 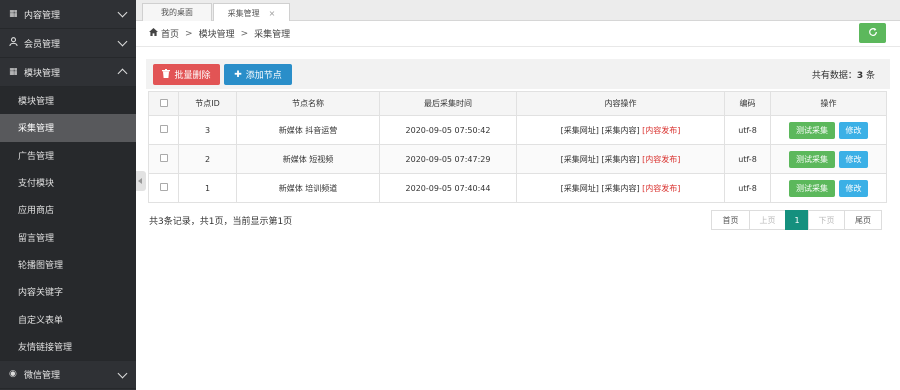 I want to click on column-header-actions: 操作, so click(x=828, y=103).